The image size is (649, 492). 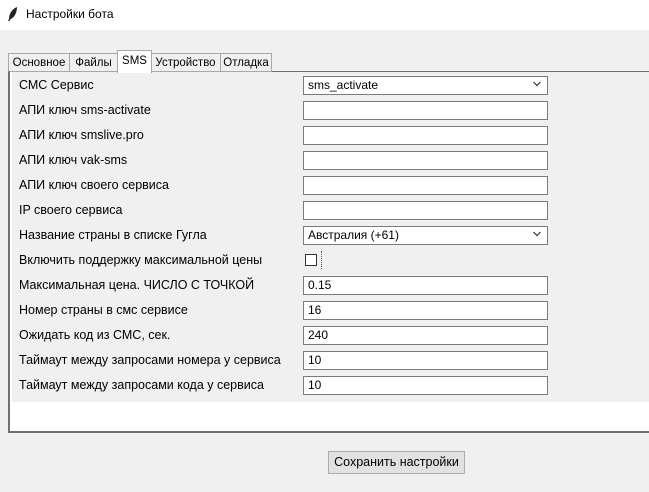 What do you see at coordinates (343, 85) in the screenshot?
I see `sms-service-value: sms_activate` at bounding box center [343, 85].